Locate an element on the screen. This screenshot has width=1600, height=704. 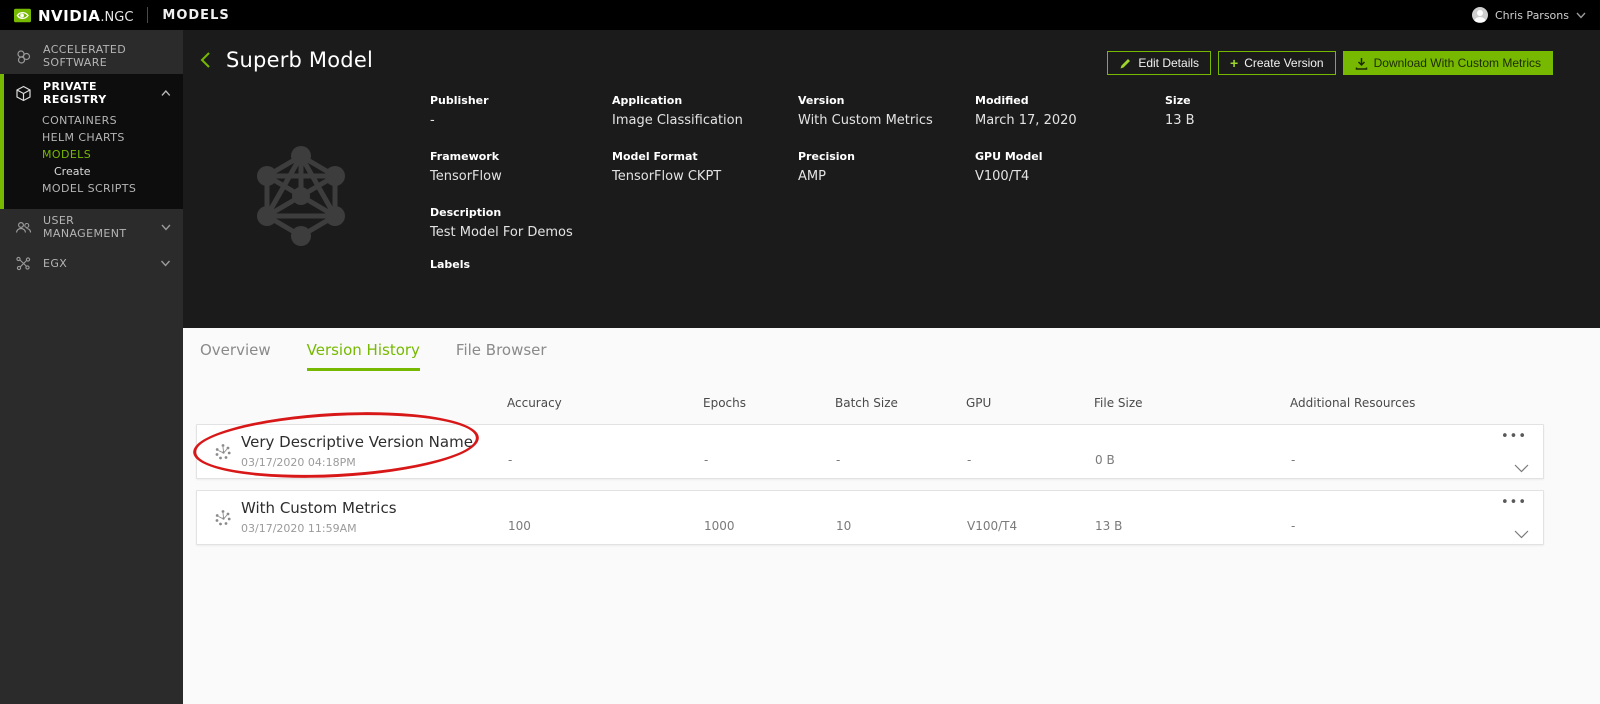
create-version-button: + Create Version is located at coordinates (1277, 63).